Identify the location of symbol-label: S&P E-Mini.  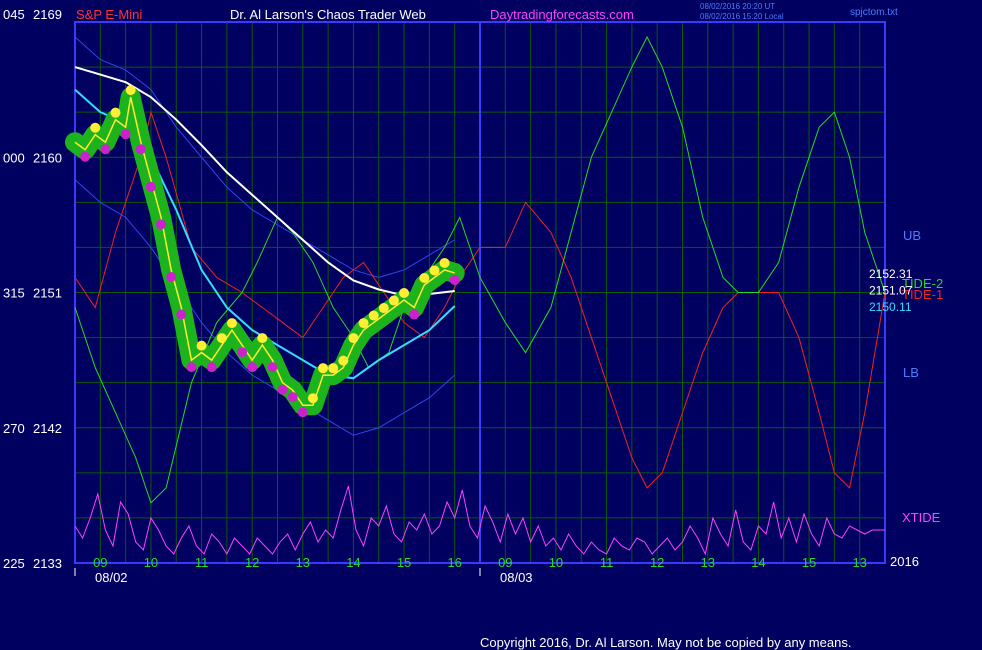
(109, 14).